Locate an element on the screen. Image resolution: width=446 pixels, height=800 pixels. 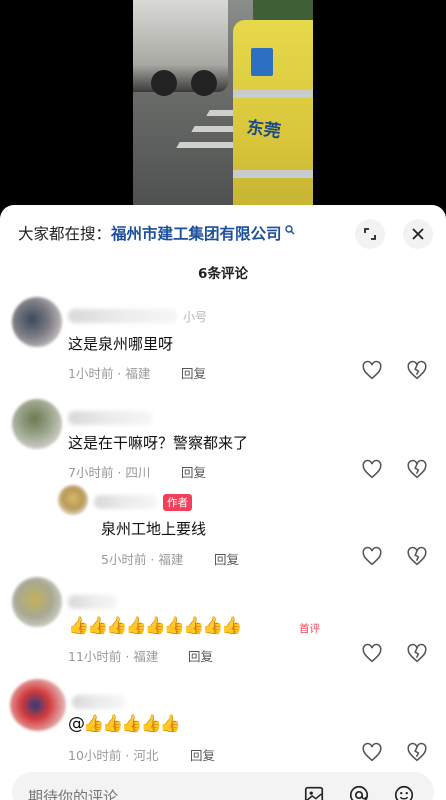
comment-text: 泉州工地上要线 is located at coordinates (154, 529).